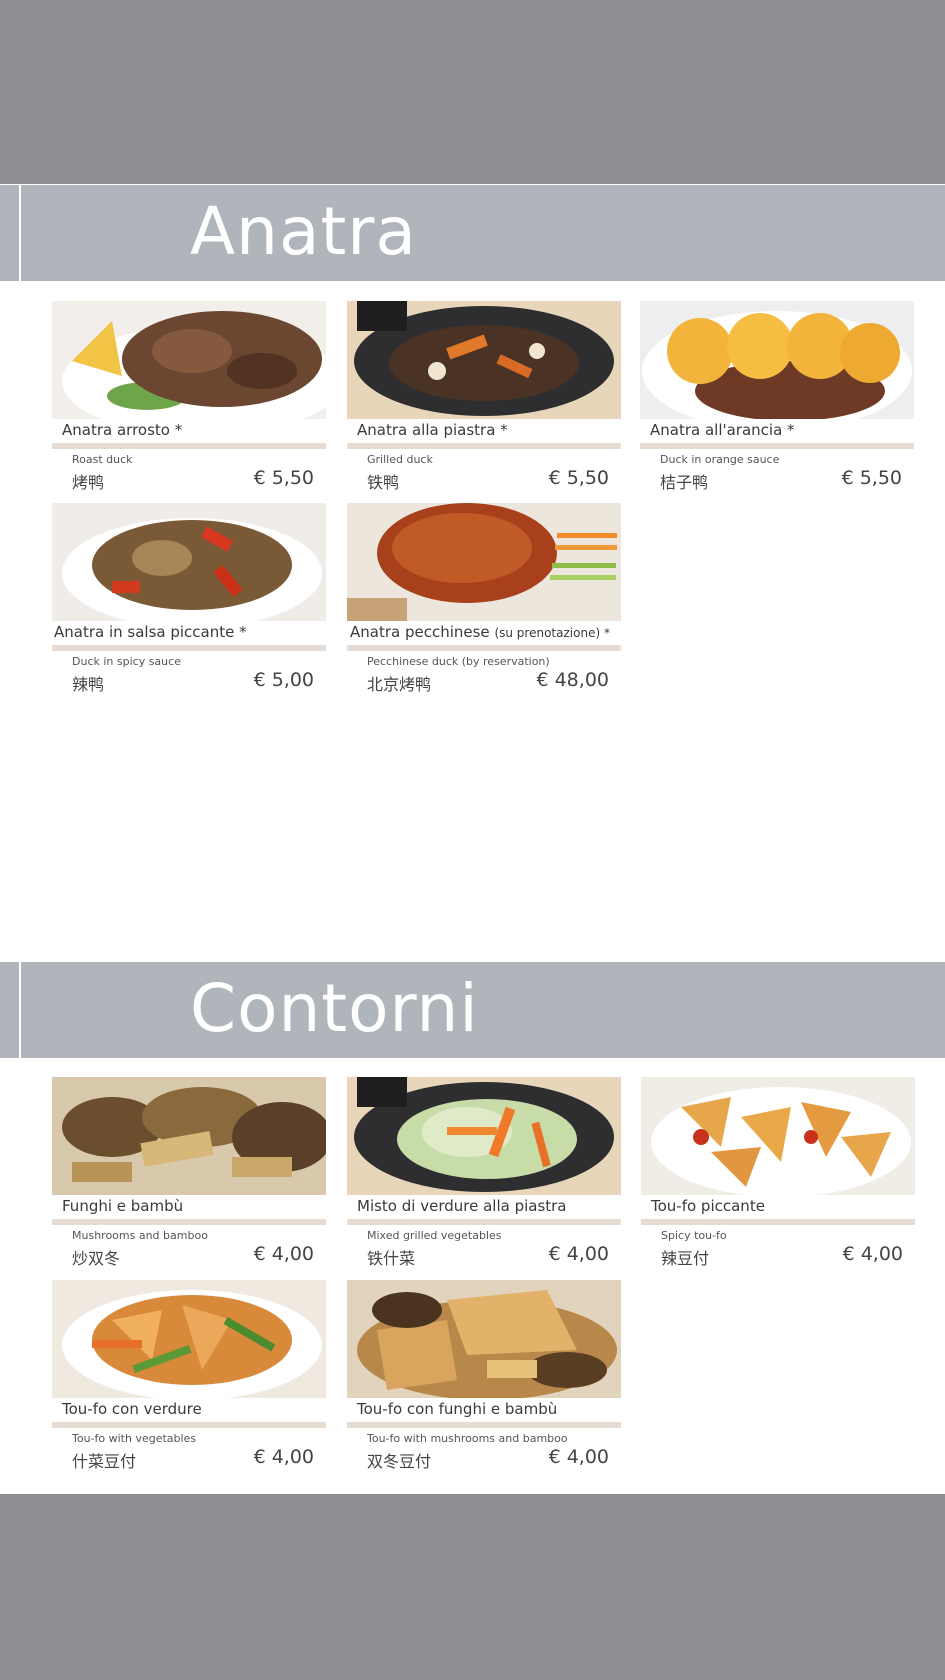  I want to click on section-title: Contorni, so click(334, 1008).